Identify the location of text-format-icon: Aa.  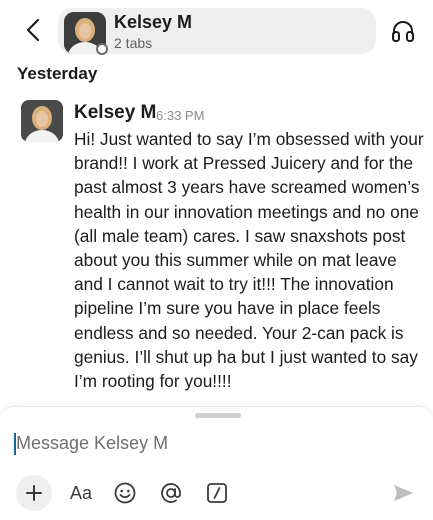
(81, 492).